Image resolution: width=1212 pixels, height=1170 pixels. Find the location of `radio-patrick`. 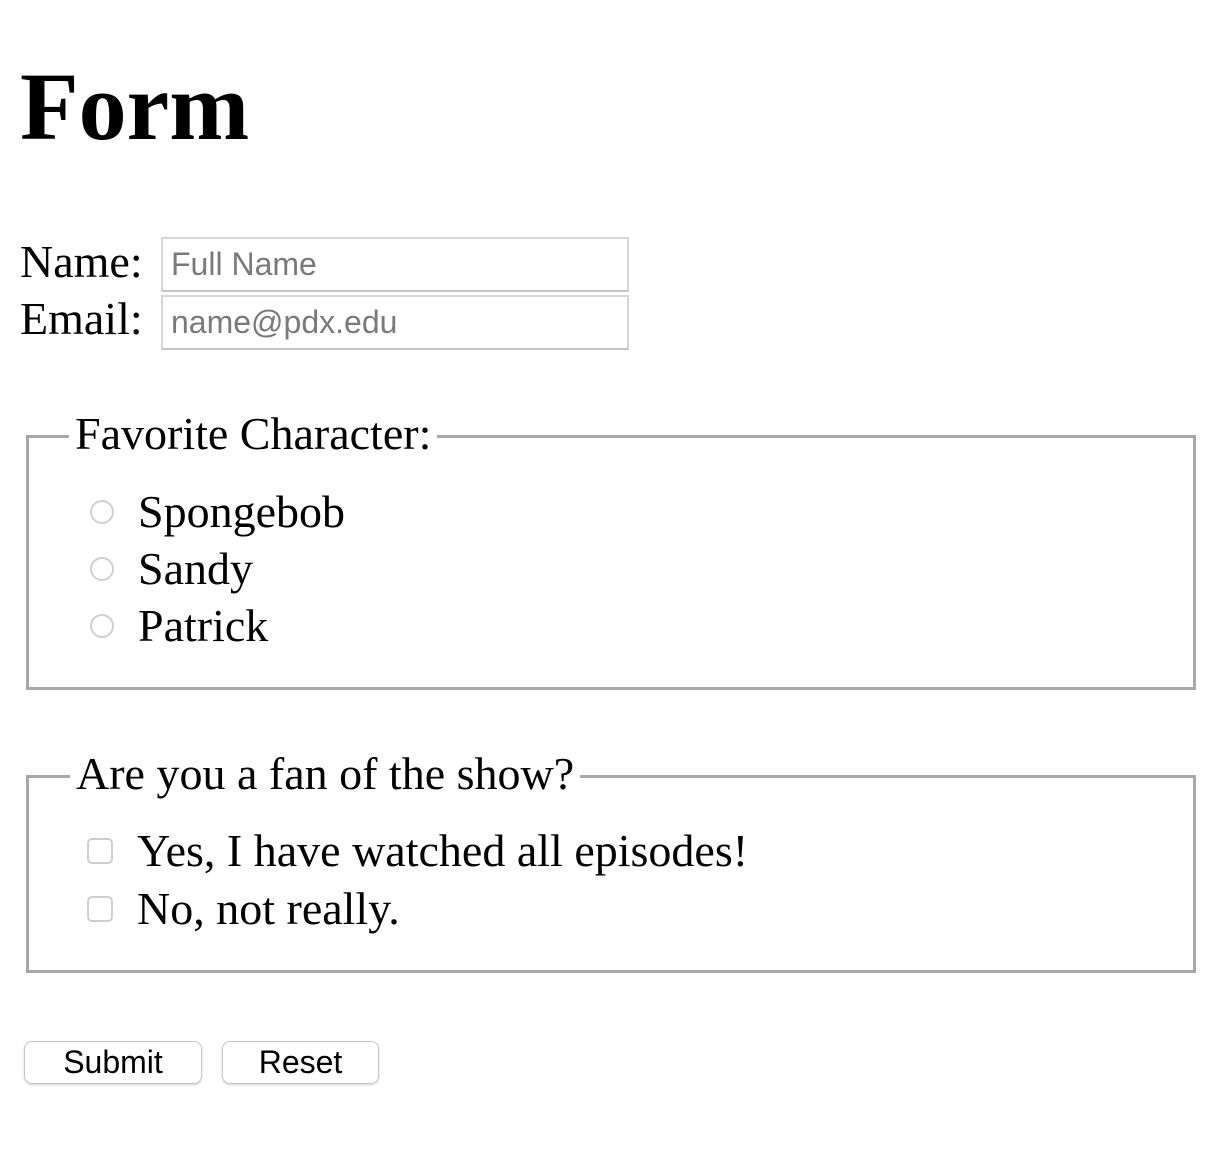

radio-patrick is located at coordinates (102, 626).